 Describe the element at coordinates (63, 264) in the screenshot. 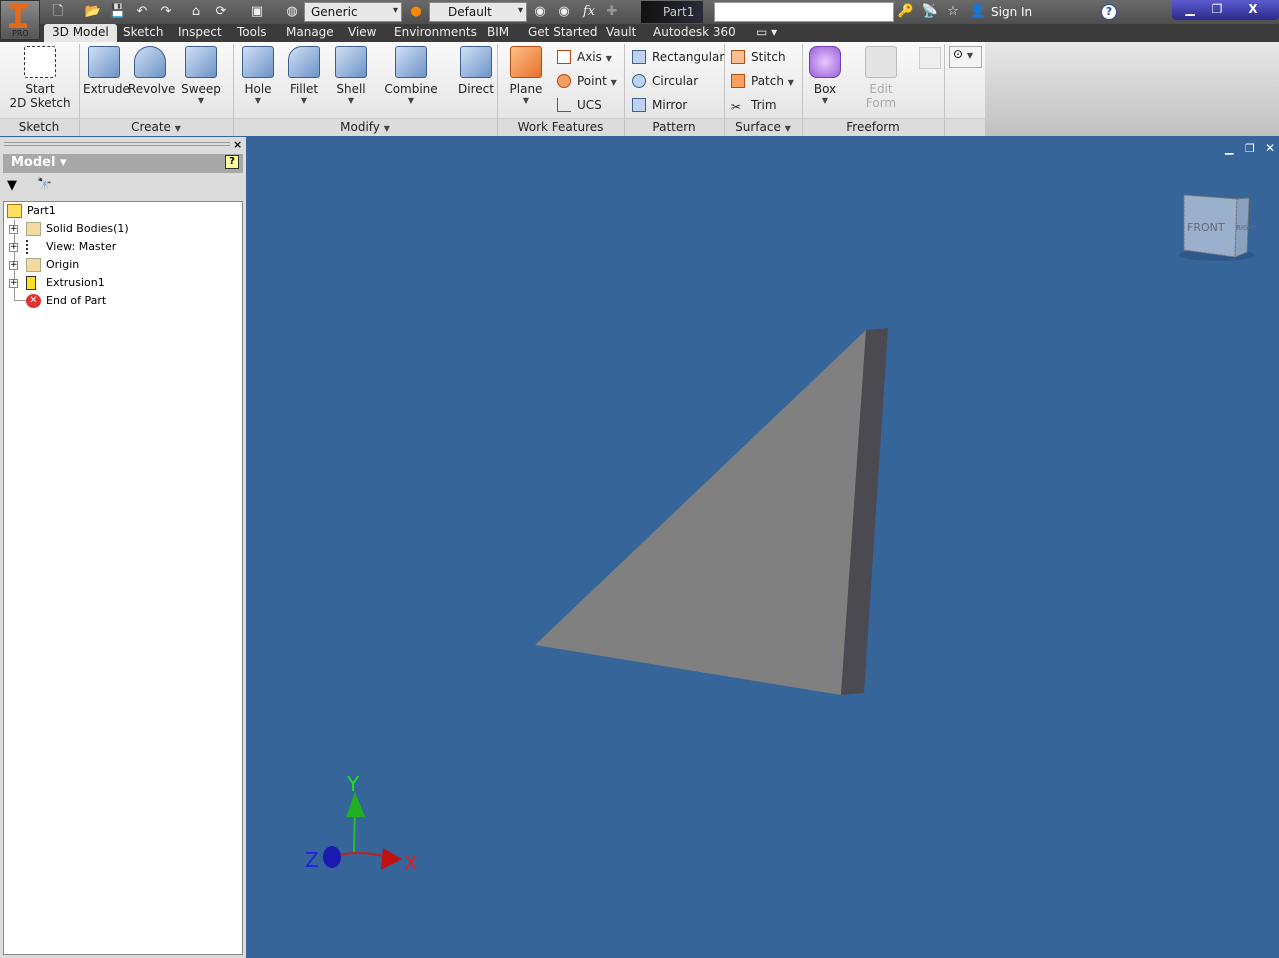

I see `label: Origin` at that location.